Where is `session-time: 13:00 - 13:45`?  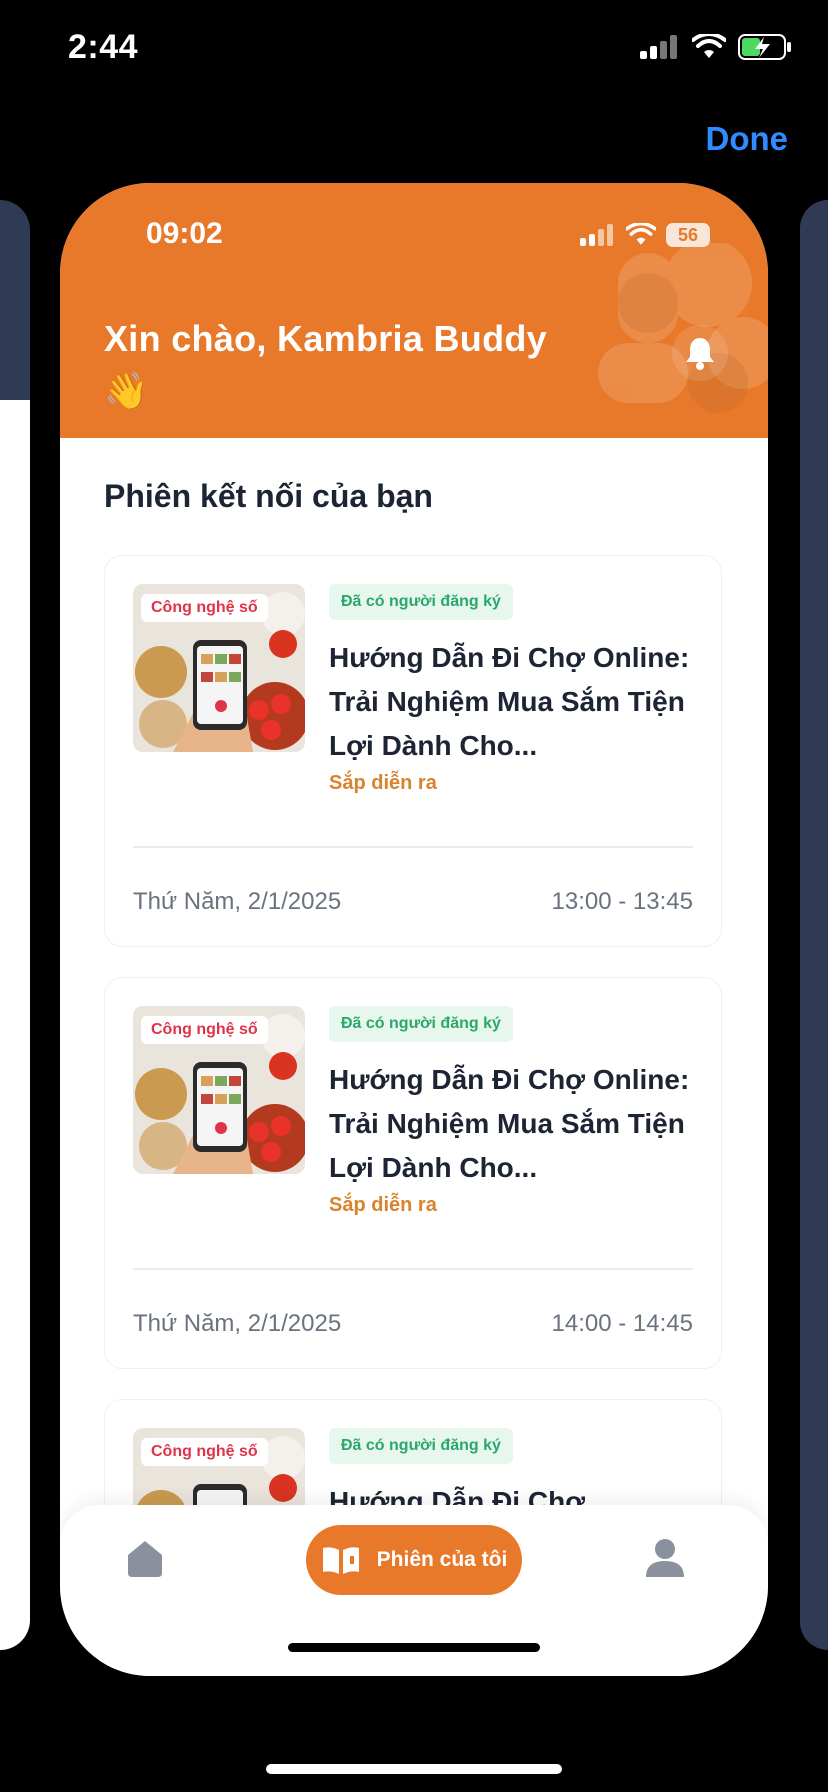 session-time: 13:00 - 13:45 is located at coordinates (622, 901).